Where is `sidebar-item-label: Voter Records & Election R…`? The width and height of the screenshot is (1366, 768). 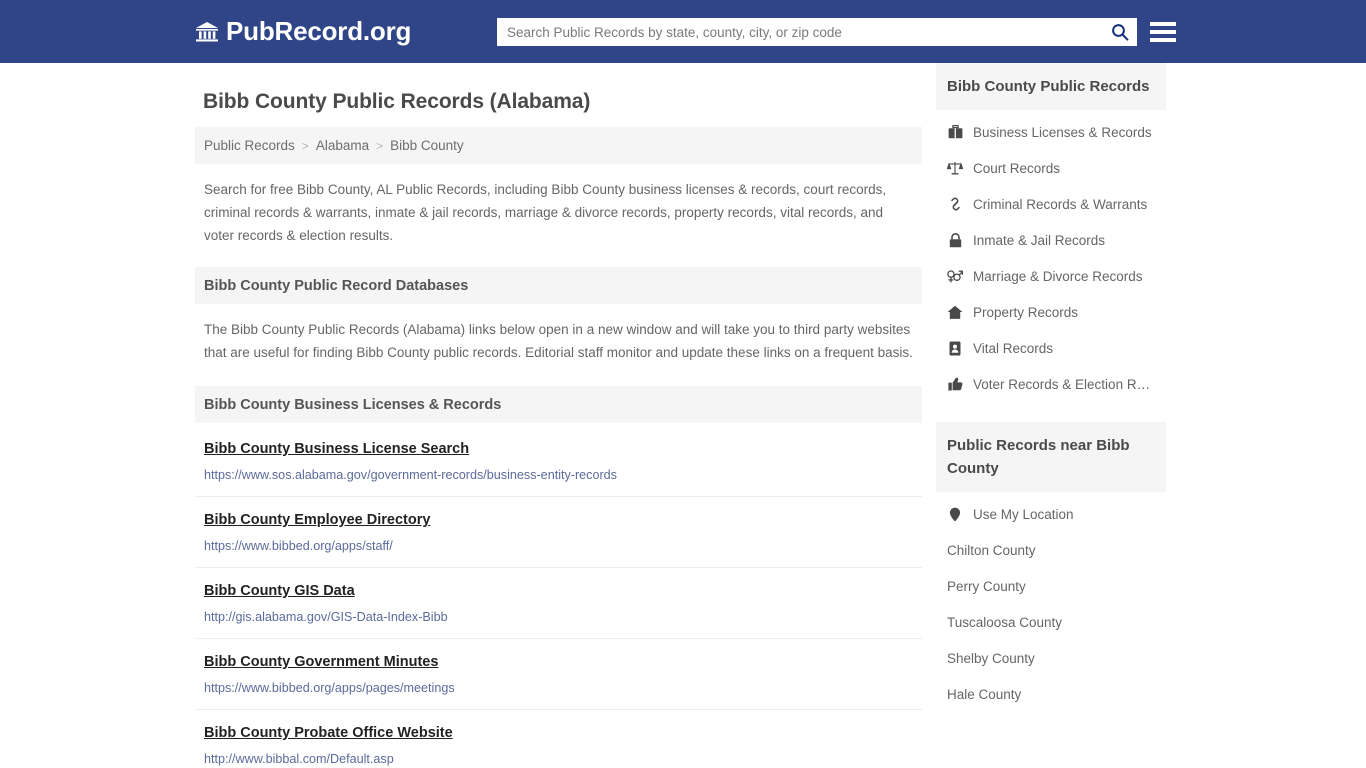 sidebar-item-label: Voter Records & Election R… is located at coordinates (1062, 384).